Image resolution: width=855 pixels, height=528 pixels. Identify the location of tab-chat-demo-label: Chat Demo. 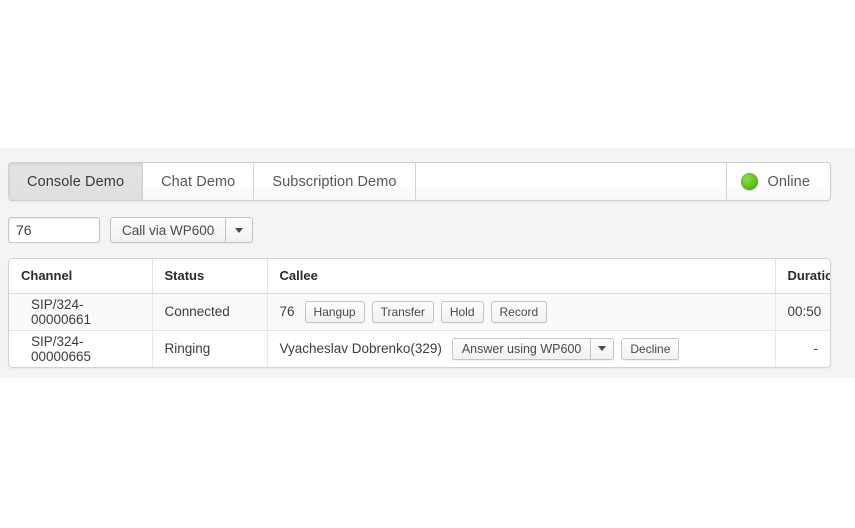
(198, 181).